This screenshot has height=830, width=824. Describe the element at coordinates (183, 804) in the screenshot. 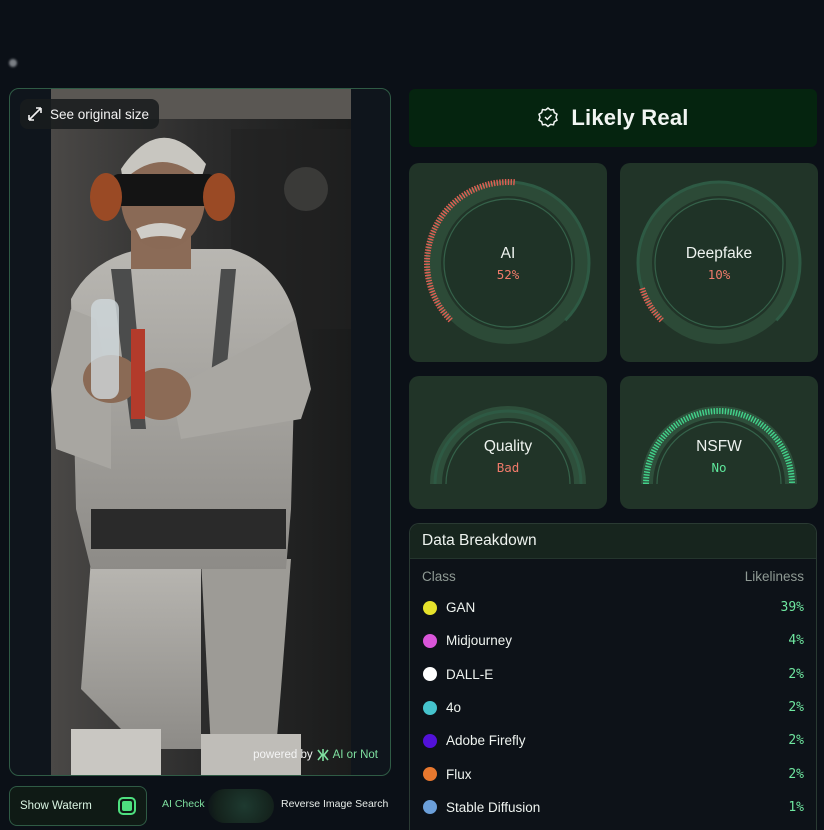

I see `ai-check-tab: AI Check` at that location.